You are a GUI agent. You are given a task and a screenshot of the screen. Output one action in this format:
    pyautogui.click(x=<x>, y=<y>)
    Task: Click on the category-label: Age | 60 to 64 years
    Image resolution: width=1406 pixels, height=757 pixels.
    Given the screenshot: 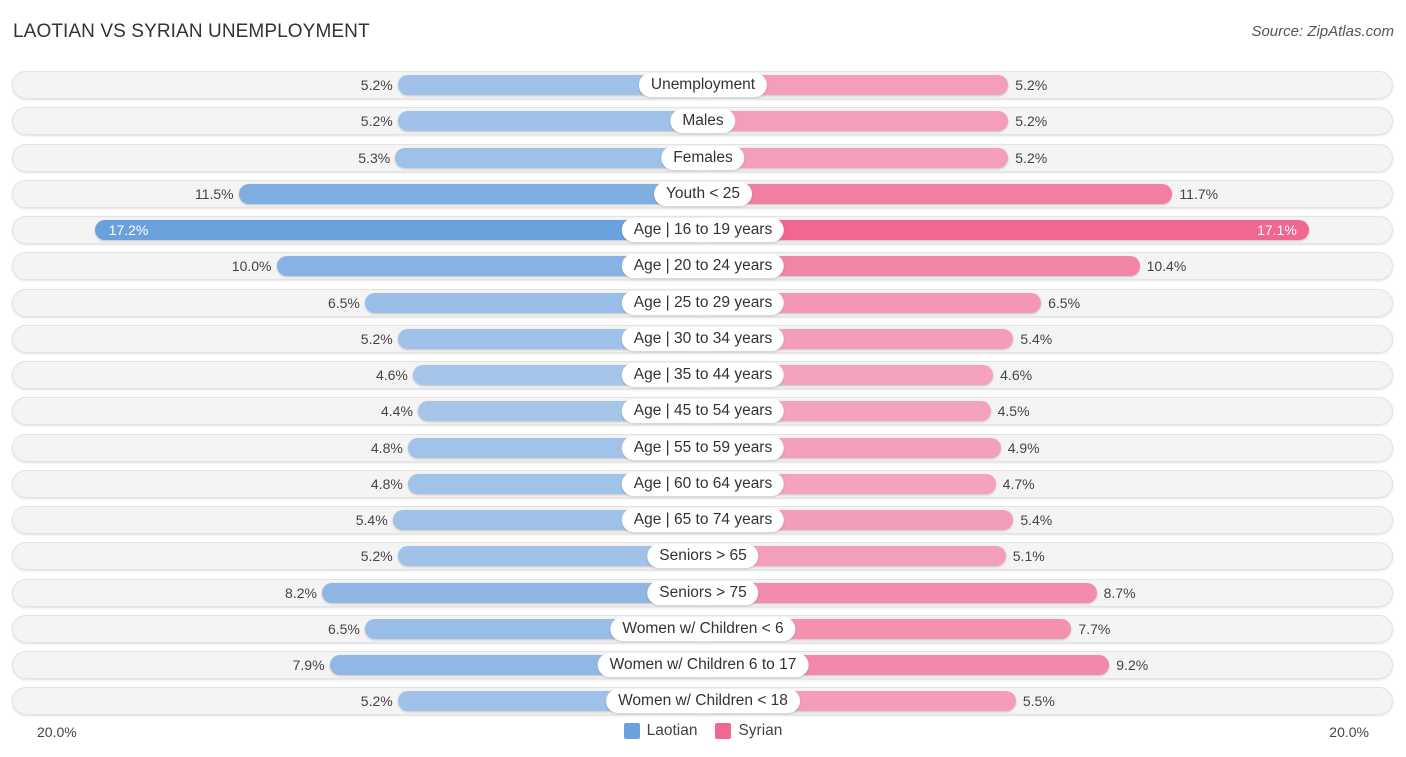 What is the action you would take?
    pyautogui.click(x=703, y=483)
    